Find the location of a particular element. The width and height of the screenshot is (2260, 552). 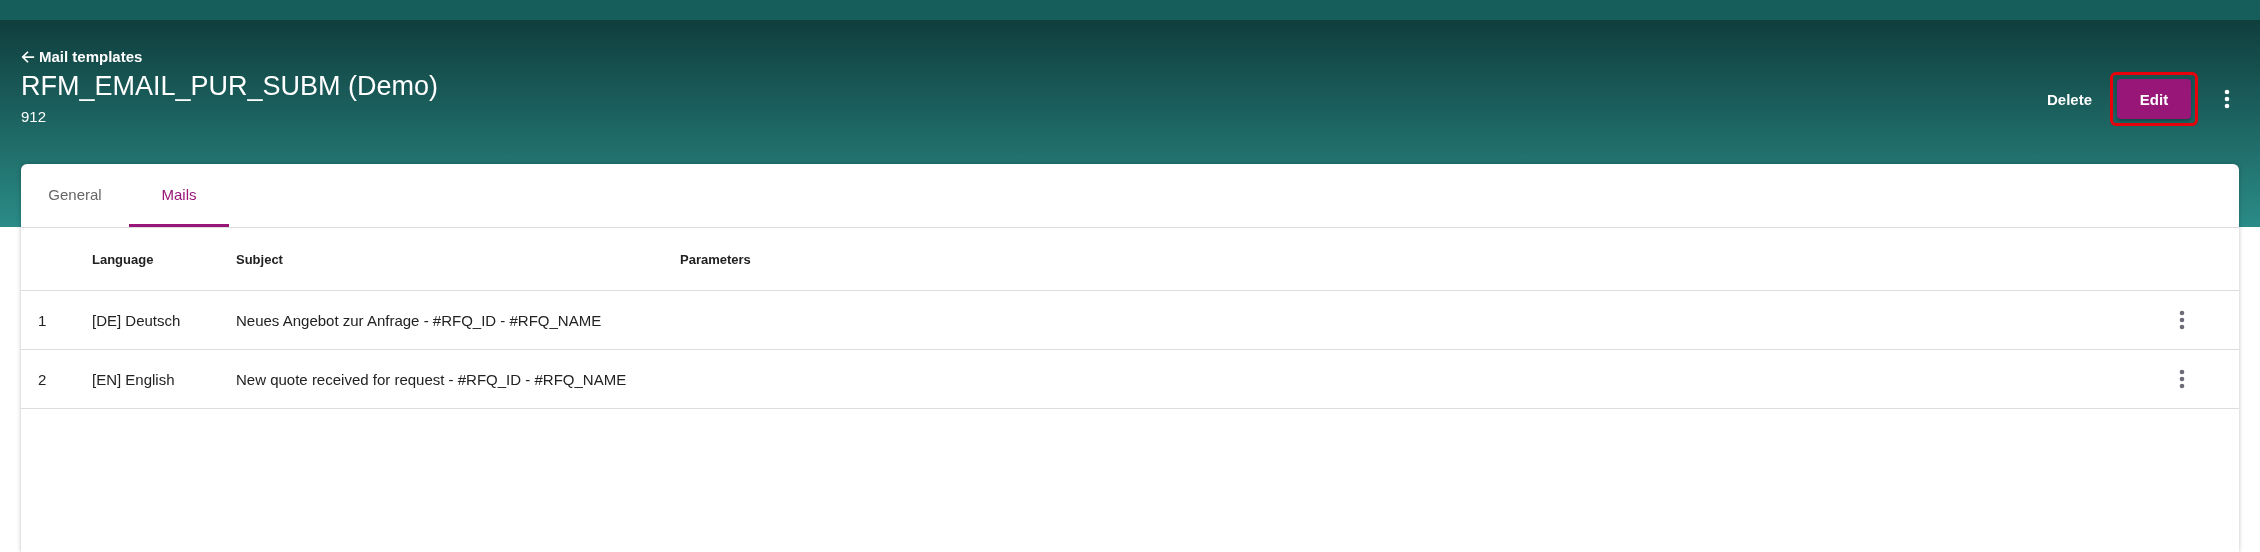

table-cell-text: New quote received for request - #RFQ_ID - #RFQ_NAME is located at coordinates (432, 379).